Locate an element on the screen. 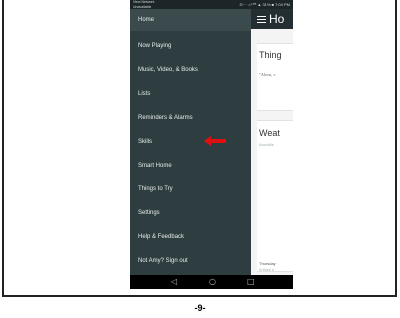  drawer-item-label: Music, Video, & Books is located at coordinates (168, 70).